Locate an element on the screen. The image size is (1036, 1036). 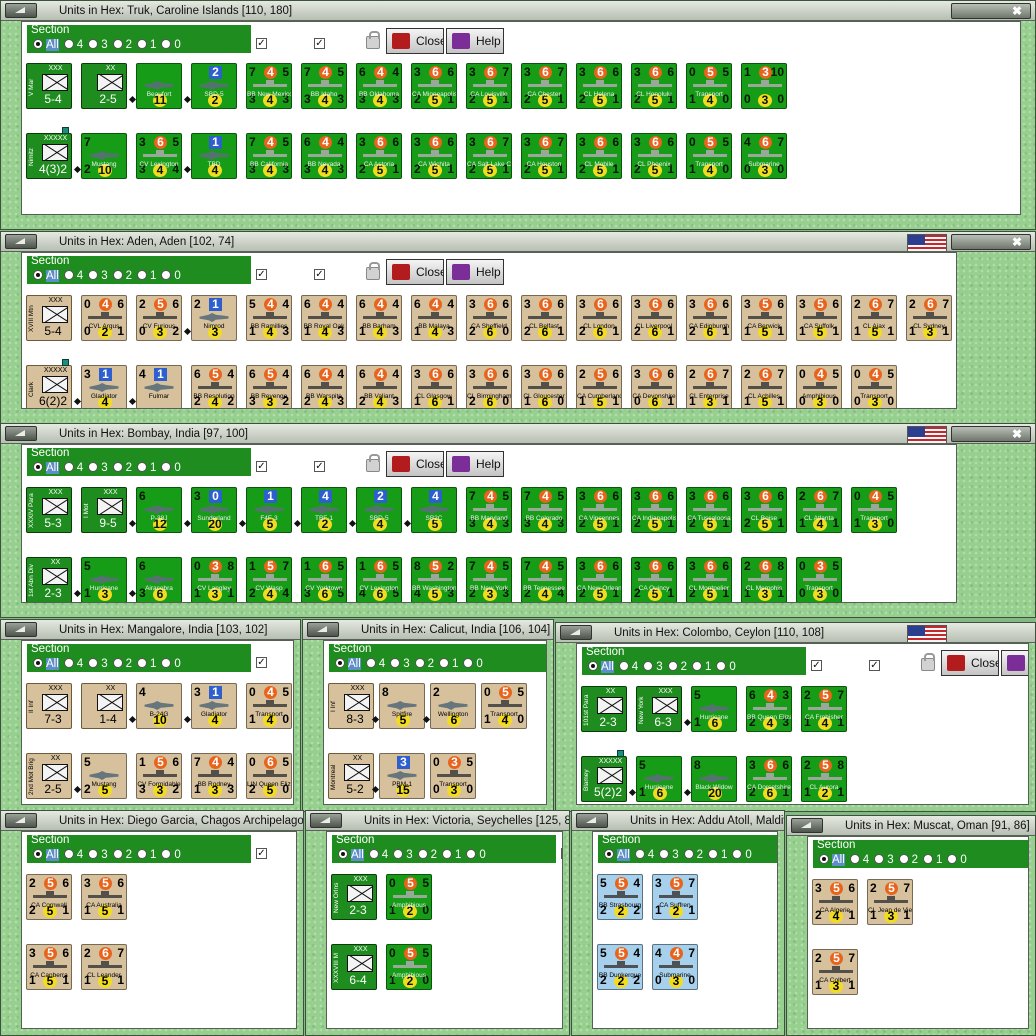
help-button: Help is located at coordinates (1014, 663).